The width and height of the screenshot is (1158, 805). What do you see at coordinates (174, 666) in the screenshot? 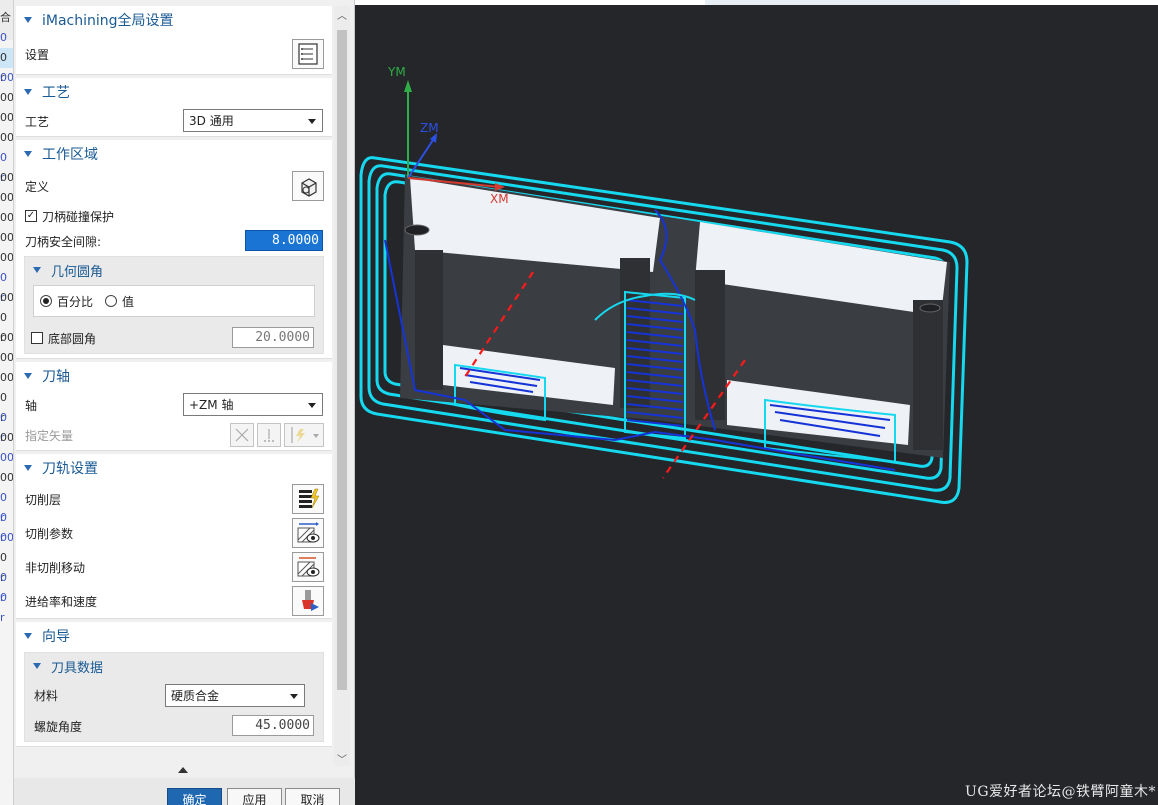
I see `subgroup-header-tool-data: 刀具数据` at bounding box center [174, 666].